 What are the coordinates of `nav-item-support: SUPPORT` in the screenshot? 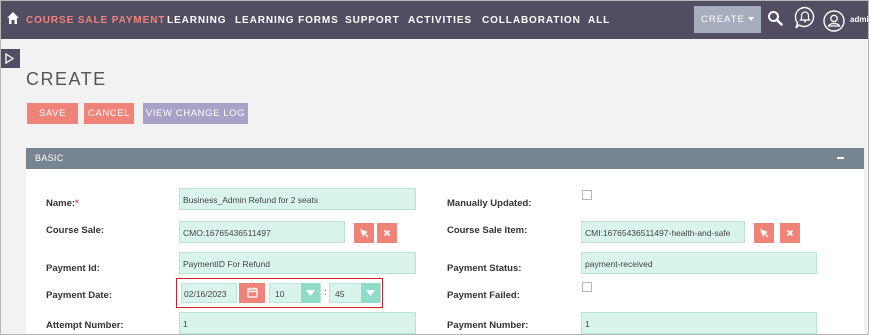 It's located at (372, 20).